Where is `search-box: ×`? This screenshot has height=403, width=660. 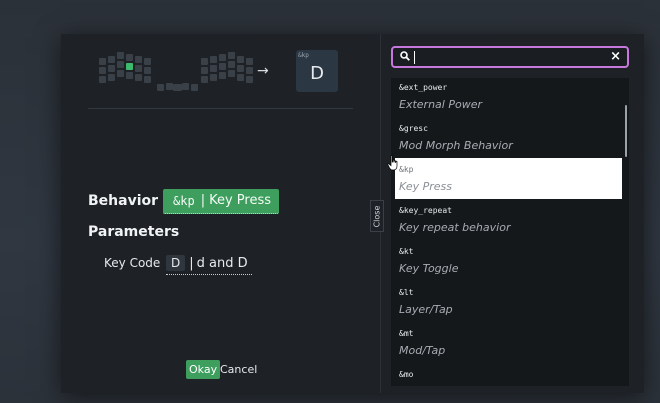 search-box: × is located at coordinates (510, 57).